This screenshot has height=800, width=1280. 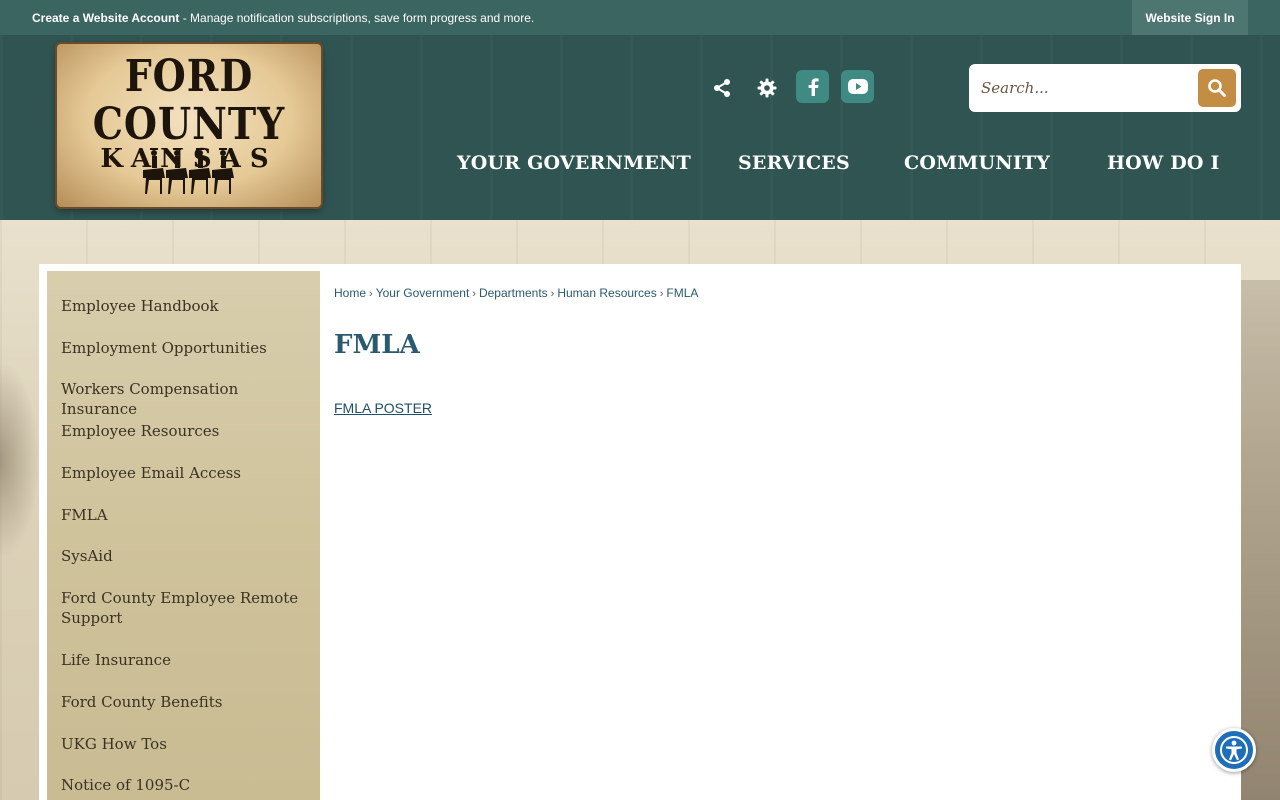 I want to click on horse-riders-icon, so click(x=188, y=171).